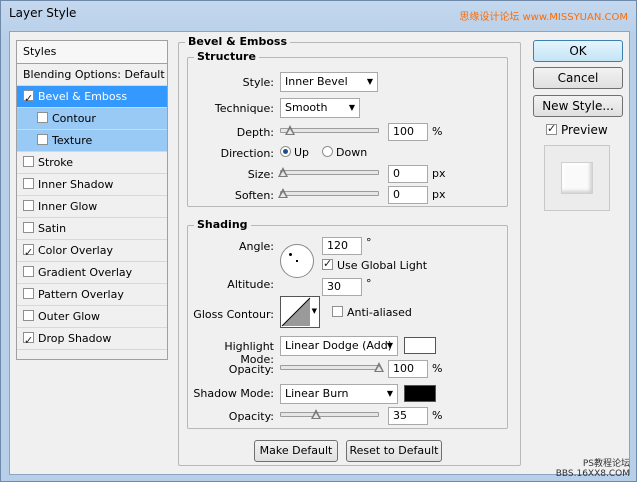 This screenshot has width=637, height=482. Describe the element at coordinates (92, 207) in the screenshot. I see `styles-list-item: Inner Glow` at that location.